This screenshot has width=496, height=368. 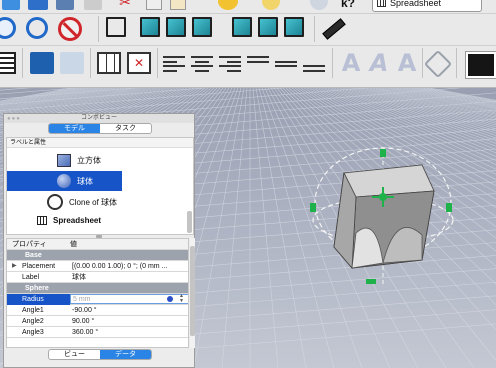 What do you see at coordinates (192, 293) in the screenshot?
I see `property-scrollbar` at bounding box center [192, 293].